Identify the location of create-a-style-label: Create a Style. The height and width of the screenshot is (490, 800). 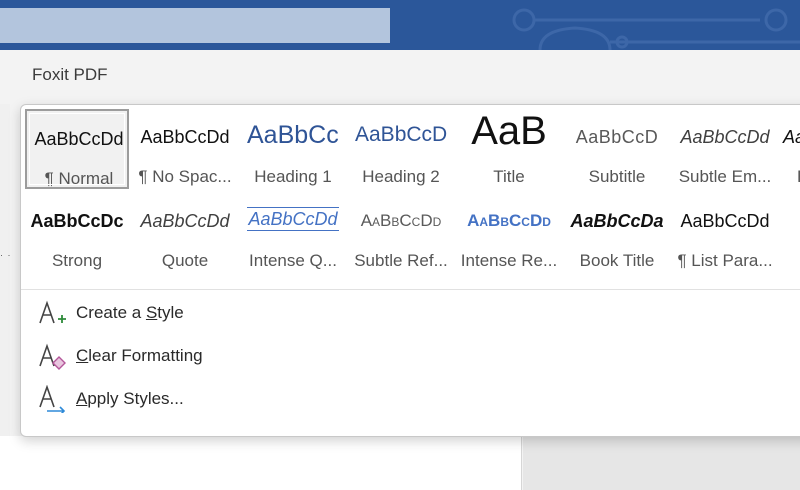
(130, 312).